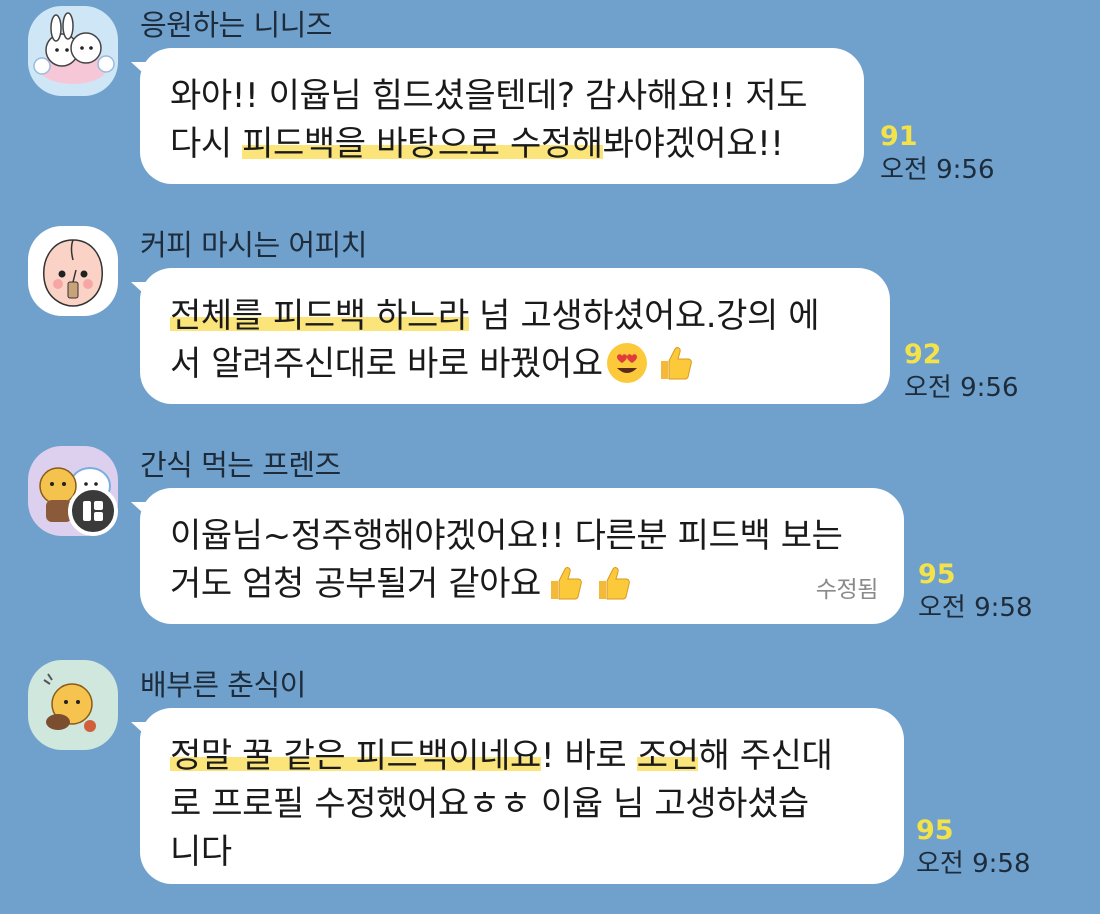  Describe the element at coordinates (236, 25) in the screenshot. I see `sender-name: 응원하는 니니즈` at that location.